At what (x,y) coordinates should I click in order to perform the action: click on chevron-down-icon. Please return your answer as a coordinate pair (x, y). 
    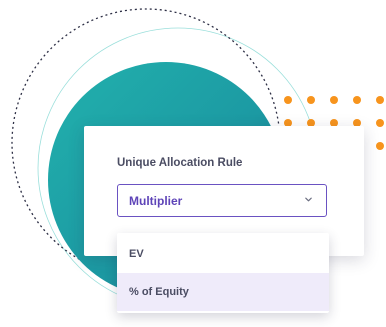
    Looking at the image, I should click on (308, 199).